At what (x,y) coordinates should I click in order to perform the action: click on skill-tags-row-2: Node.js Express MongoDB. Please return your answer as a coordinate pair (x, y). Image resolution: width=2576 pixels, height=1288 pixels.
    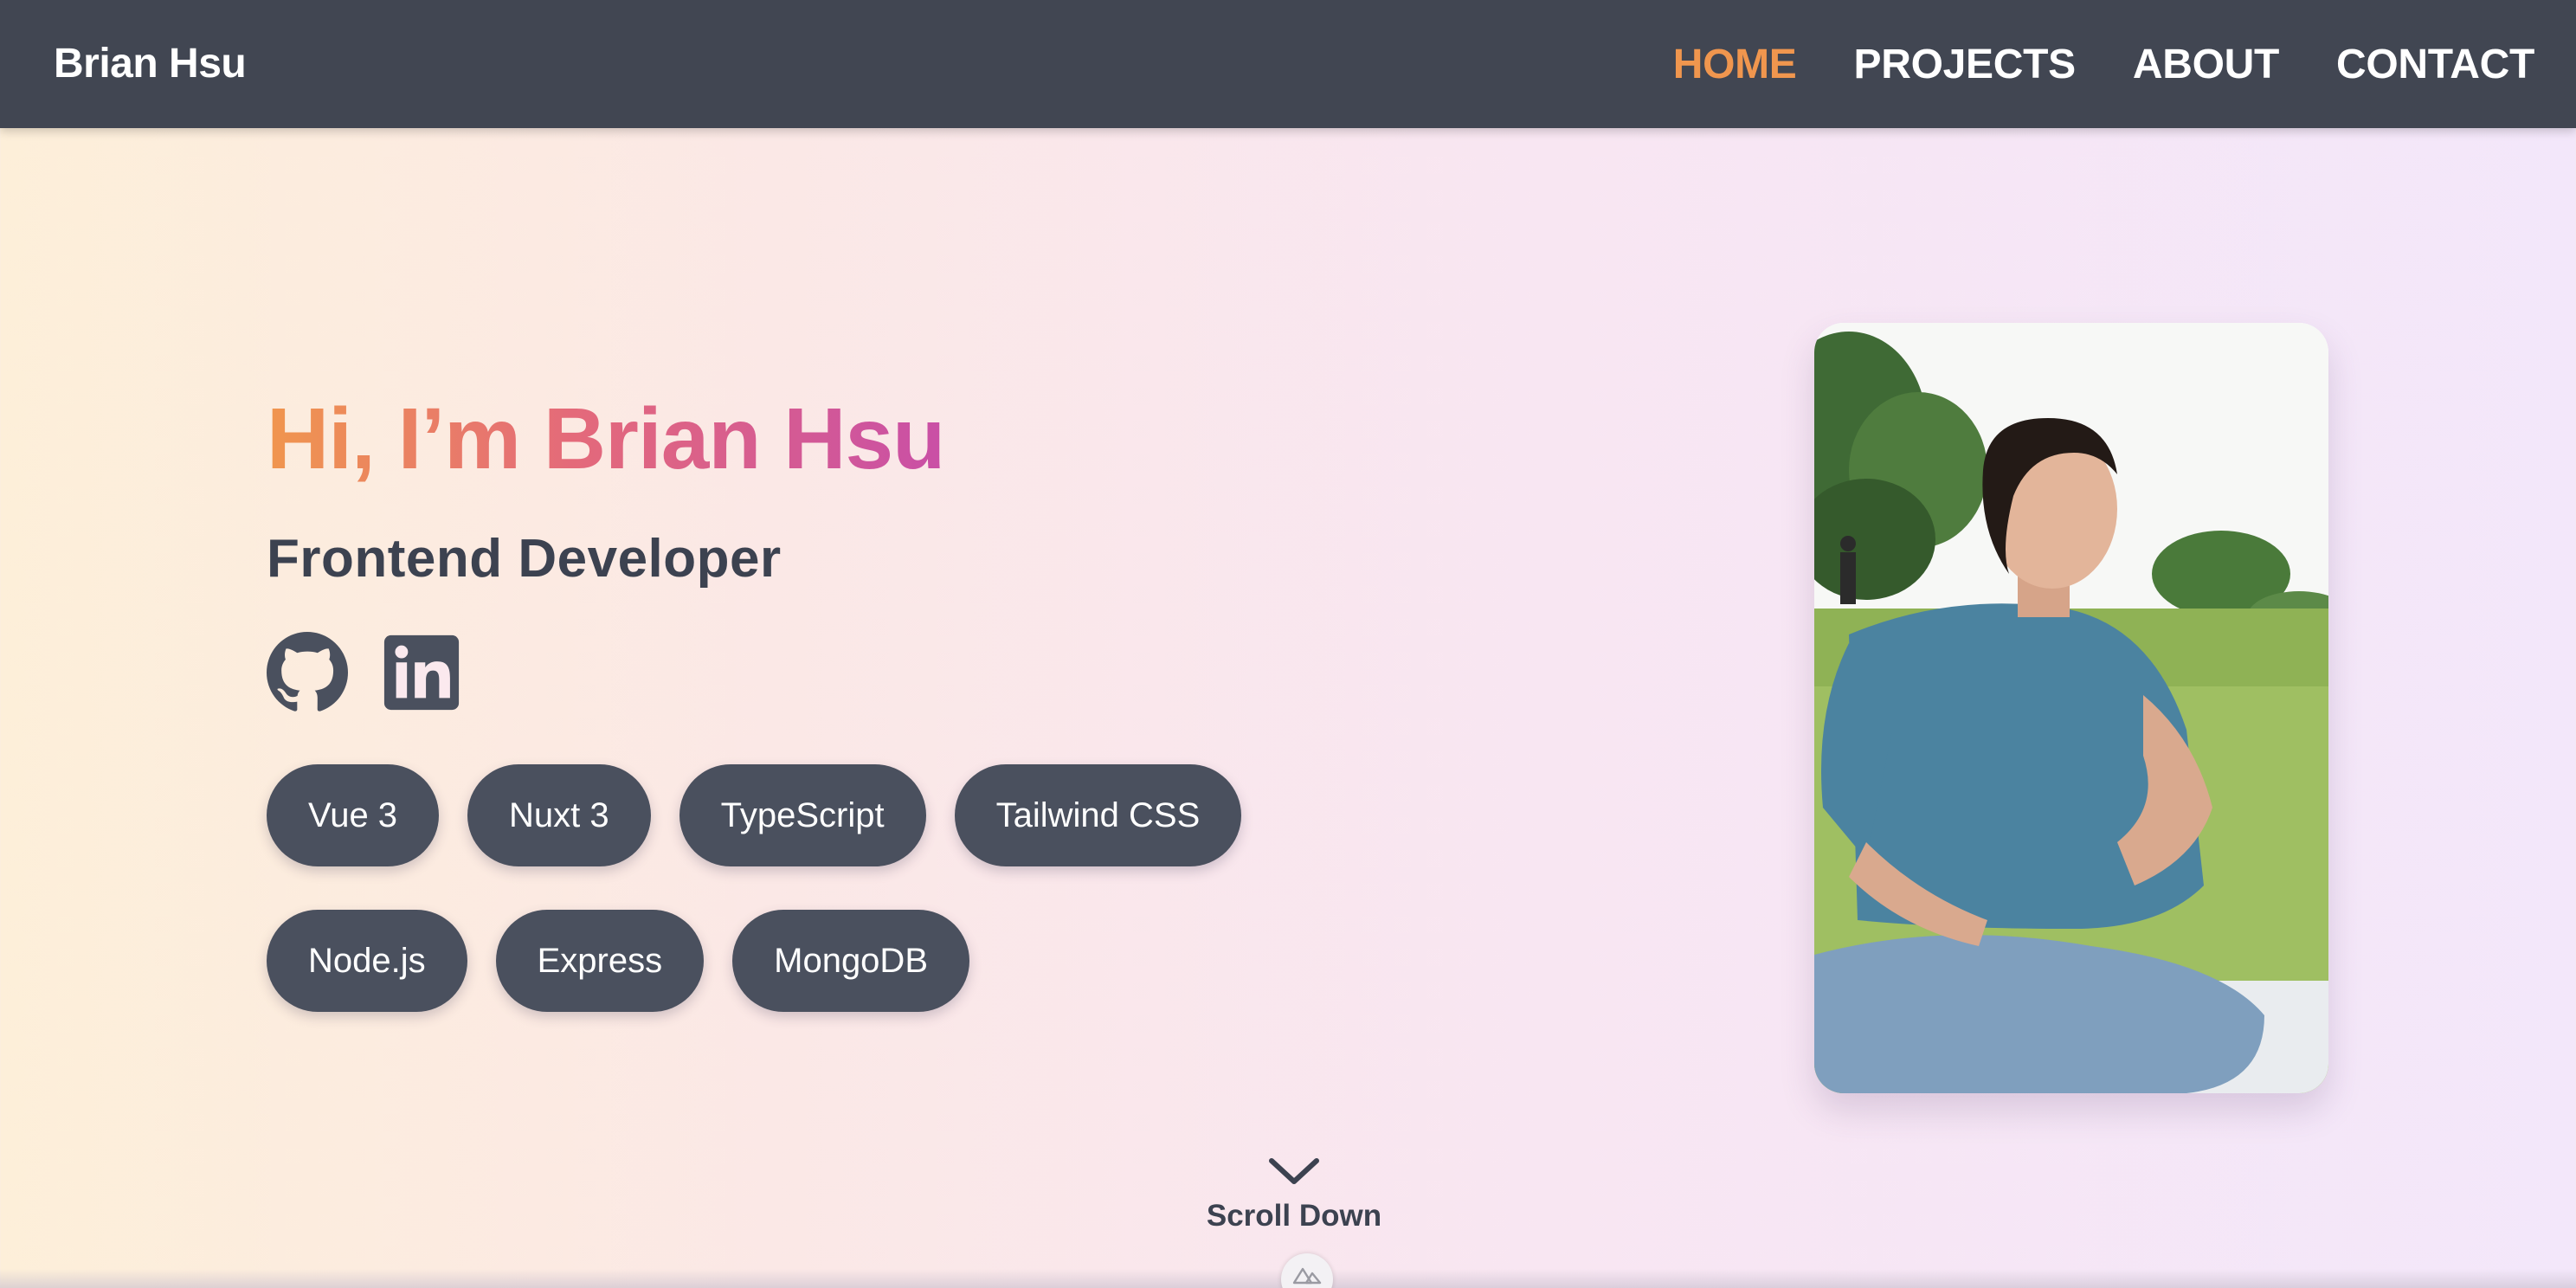
    Looking at the image, I should click on (618, 961).